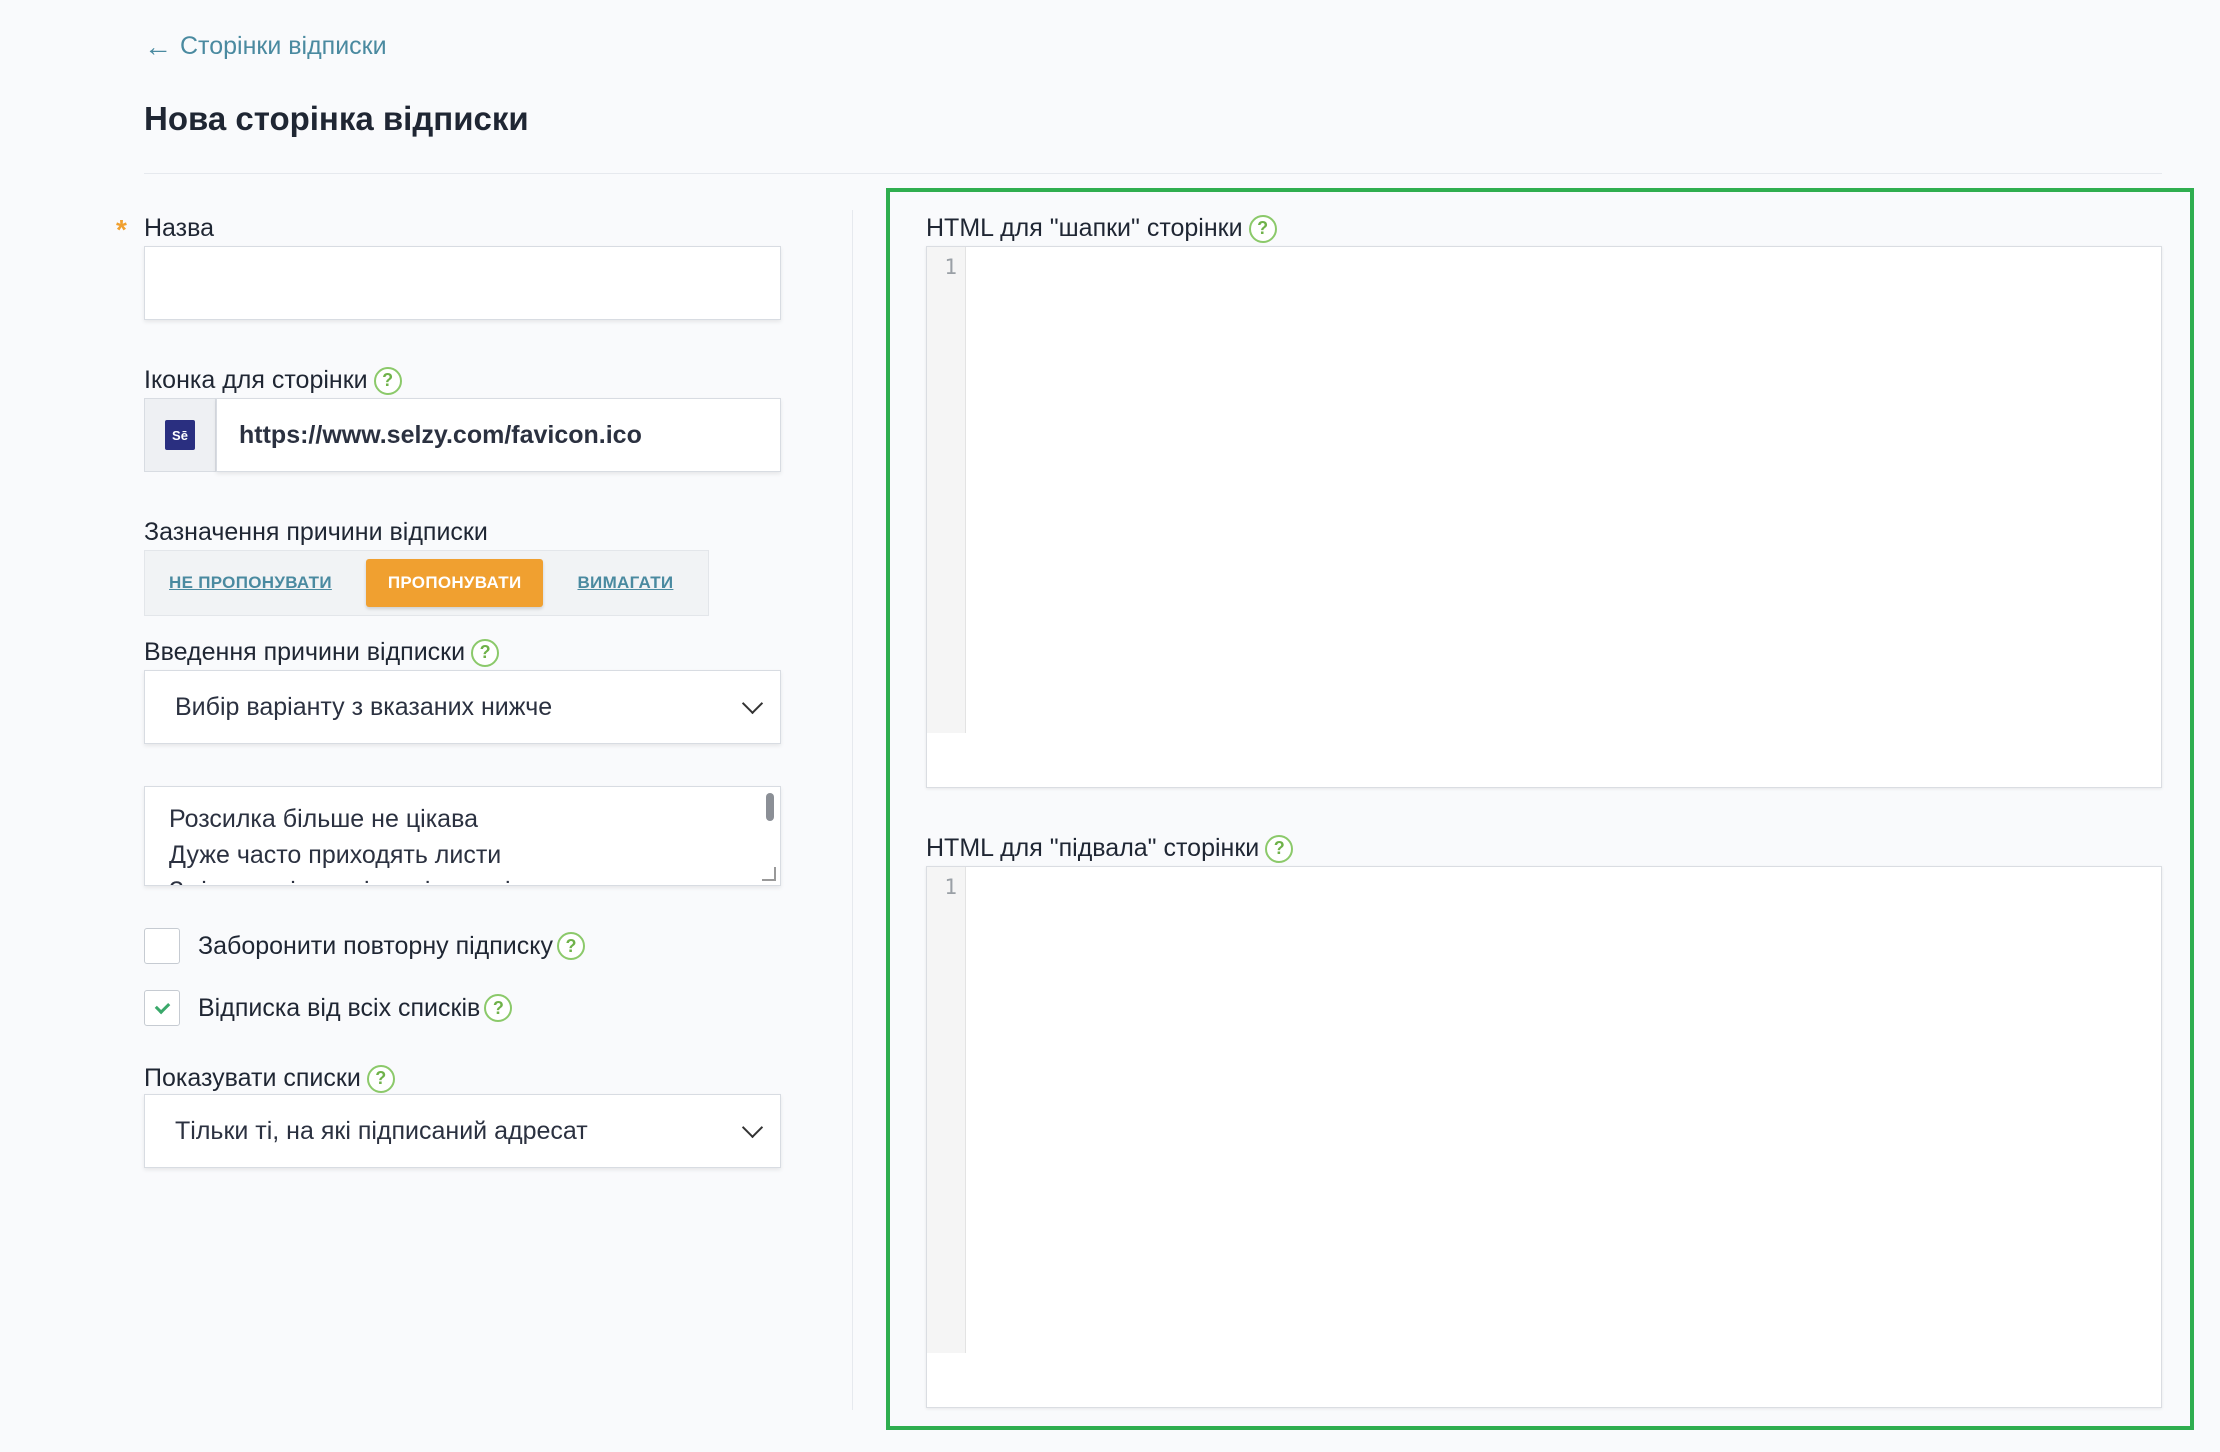 The width and height of the screenshot is (2220, 1452). Describe the element at coordinates (770, 807) in the screenshot. I see `scrollbar` at that location.